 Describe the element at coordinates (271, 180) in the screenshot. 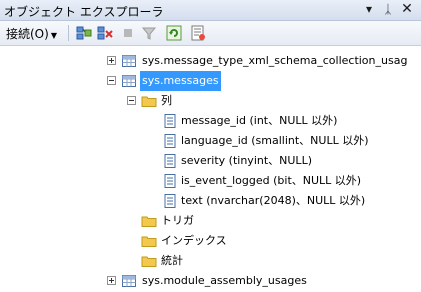

I see `column-label: is_event_logged (bit、NULL 以外)` at that location.